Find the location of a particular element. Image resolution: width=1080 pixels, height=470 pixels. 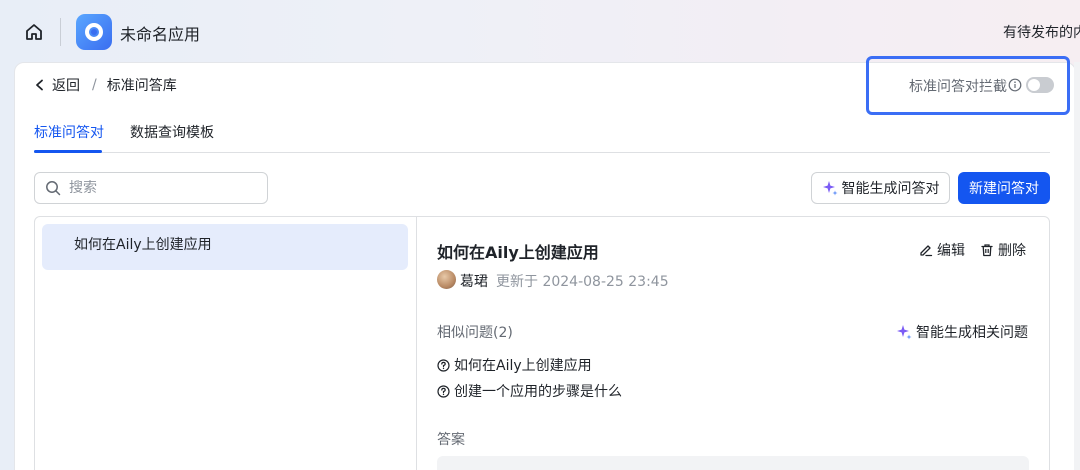

similar-question-text: 创建一个应用的步骤是什么 is located at coordinates (538, 392).